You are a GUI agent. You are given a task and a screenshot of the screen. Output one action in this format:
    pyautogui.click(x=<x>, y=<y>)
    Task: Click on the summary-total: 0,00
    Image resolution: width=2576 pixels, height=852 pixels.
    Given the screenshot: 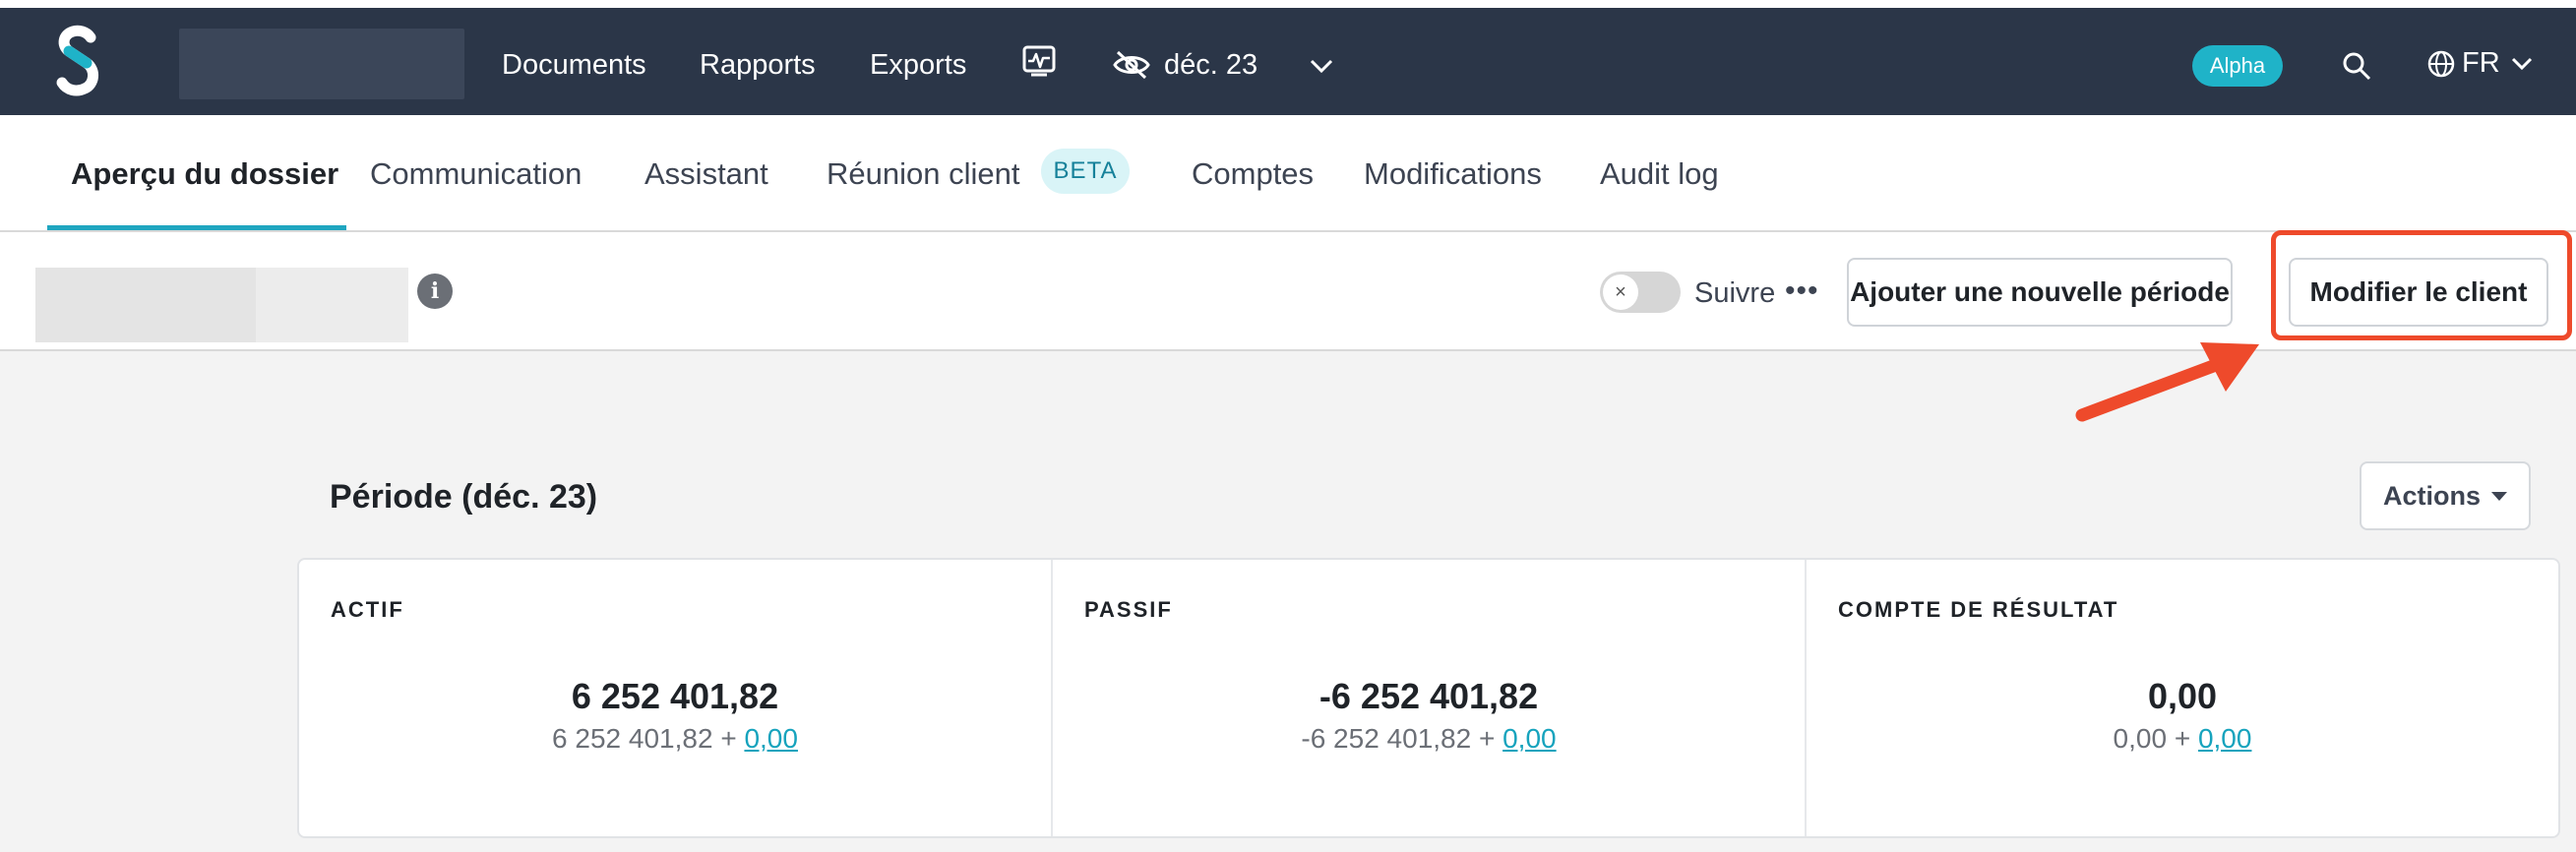 What is the action you would take?
    pyautogui.click(x=2182, y=696)
    